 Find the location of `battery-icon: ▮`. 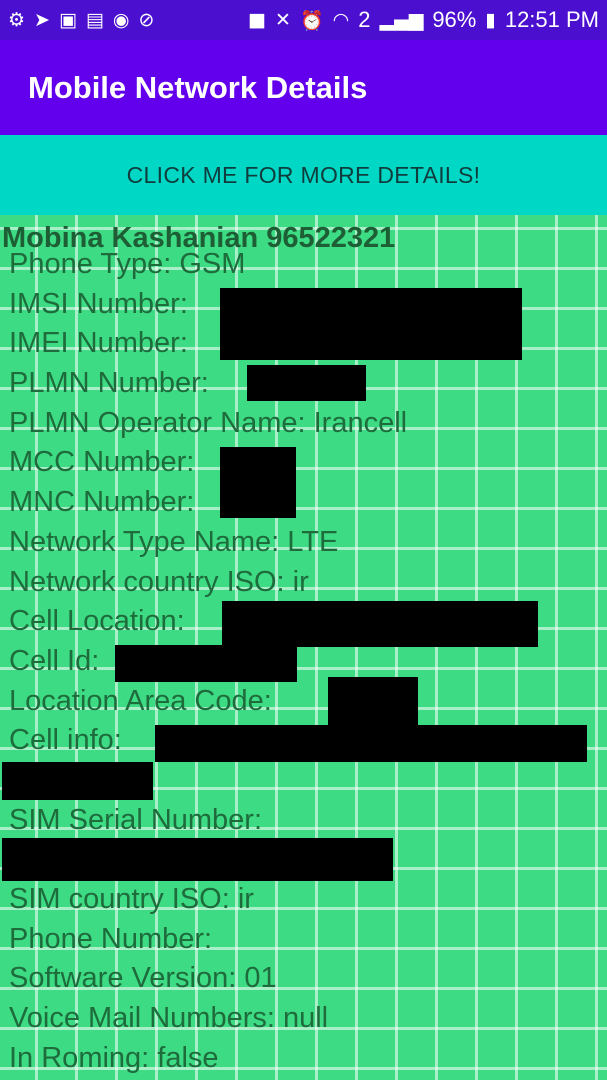

battery-icon: ▮ is located at coordinates (490, 20).